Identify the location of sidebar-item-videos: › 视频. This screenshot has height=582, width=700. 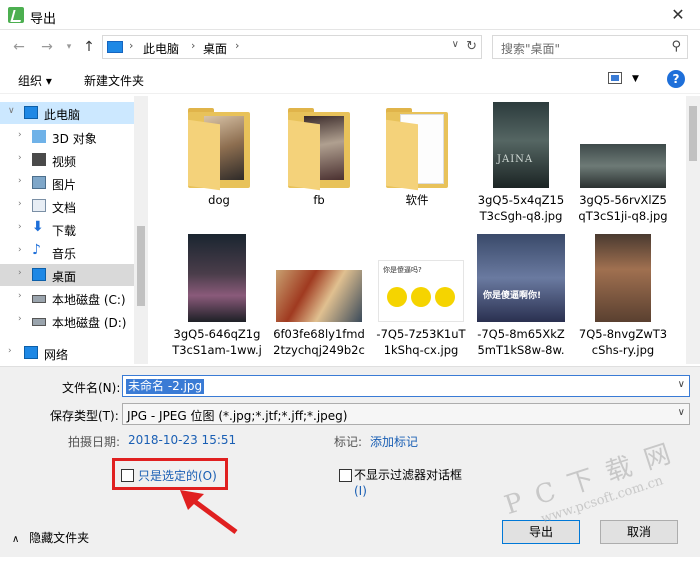
(67, 160).